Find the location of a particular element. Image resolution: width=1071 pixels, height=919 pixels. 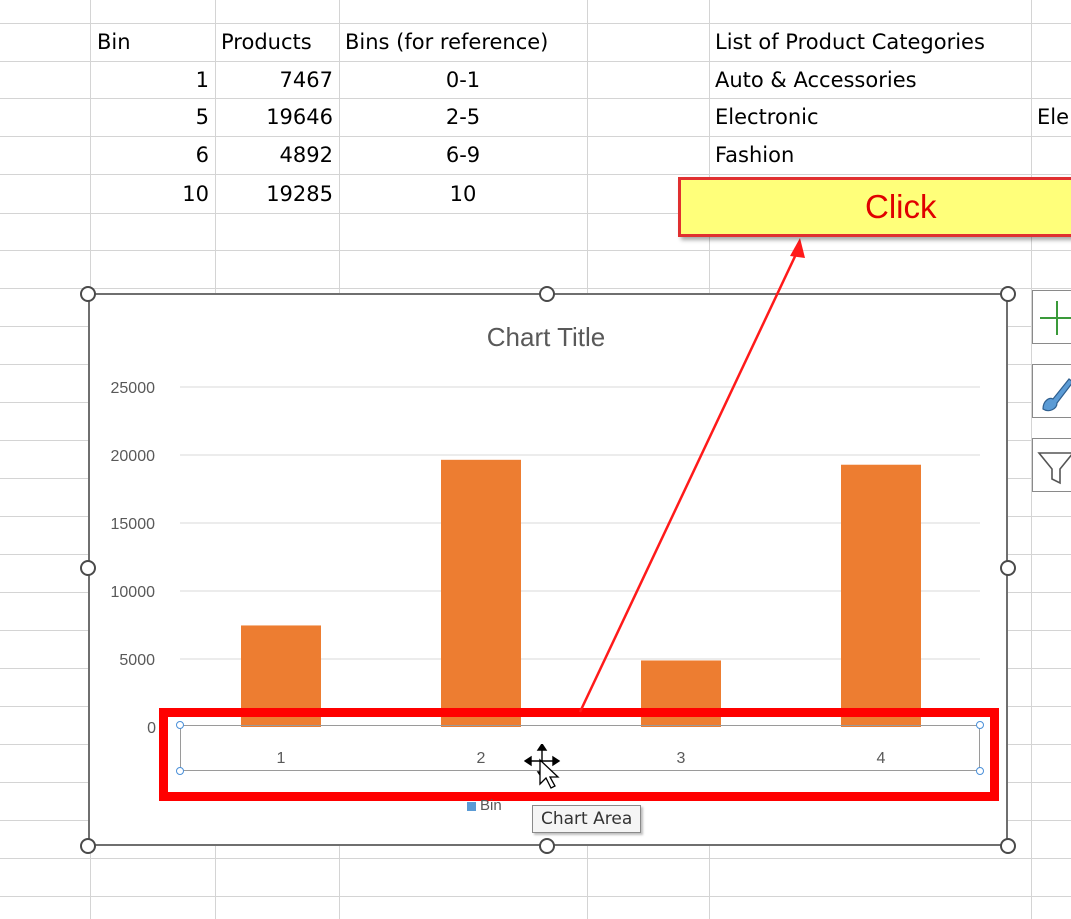

chart-styles-button is located at coordinates (1051, 391).